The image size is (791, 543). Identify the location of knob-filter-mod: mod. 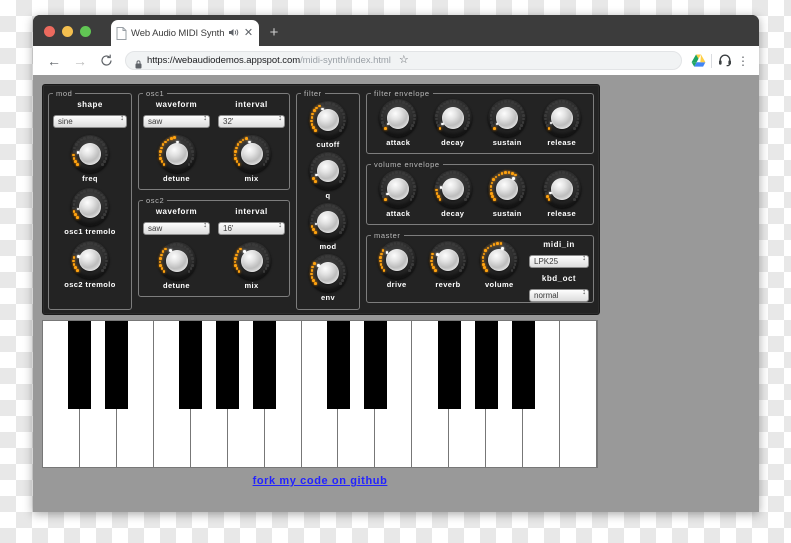
(328, 227).